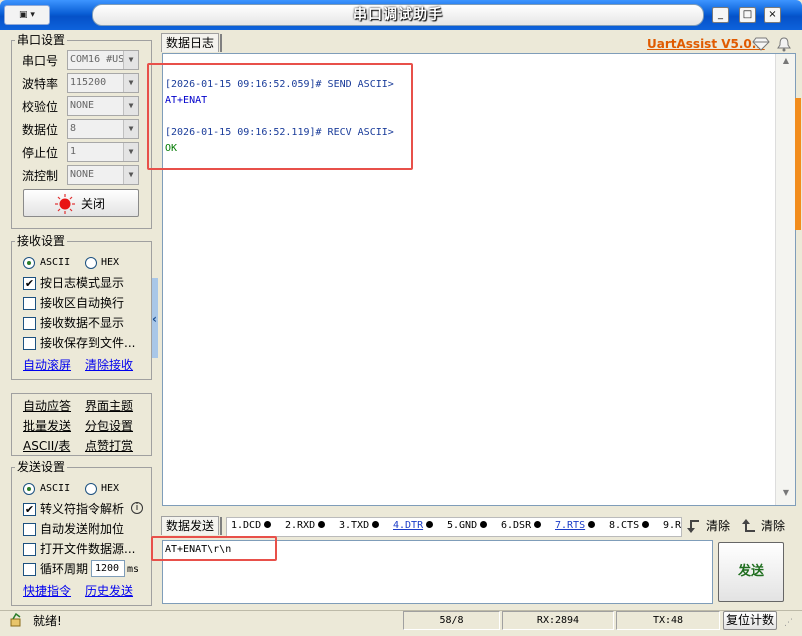 This screenshot has width=802, height=636. I want to click on tab-divider-send, so click(221, 526).